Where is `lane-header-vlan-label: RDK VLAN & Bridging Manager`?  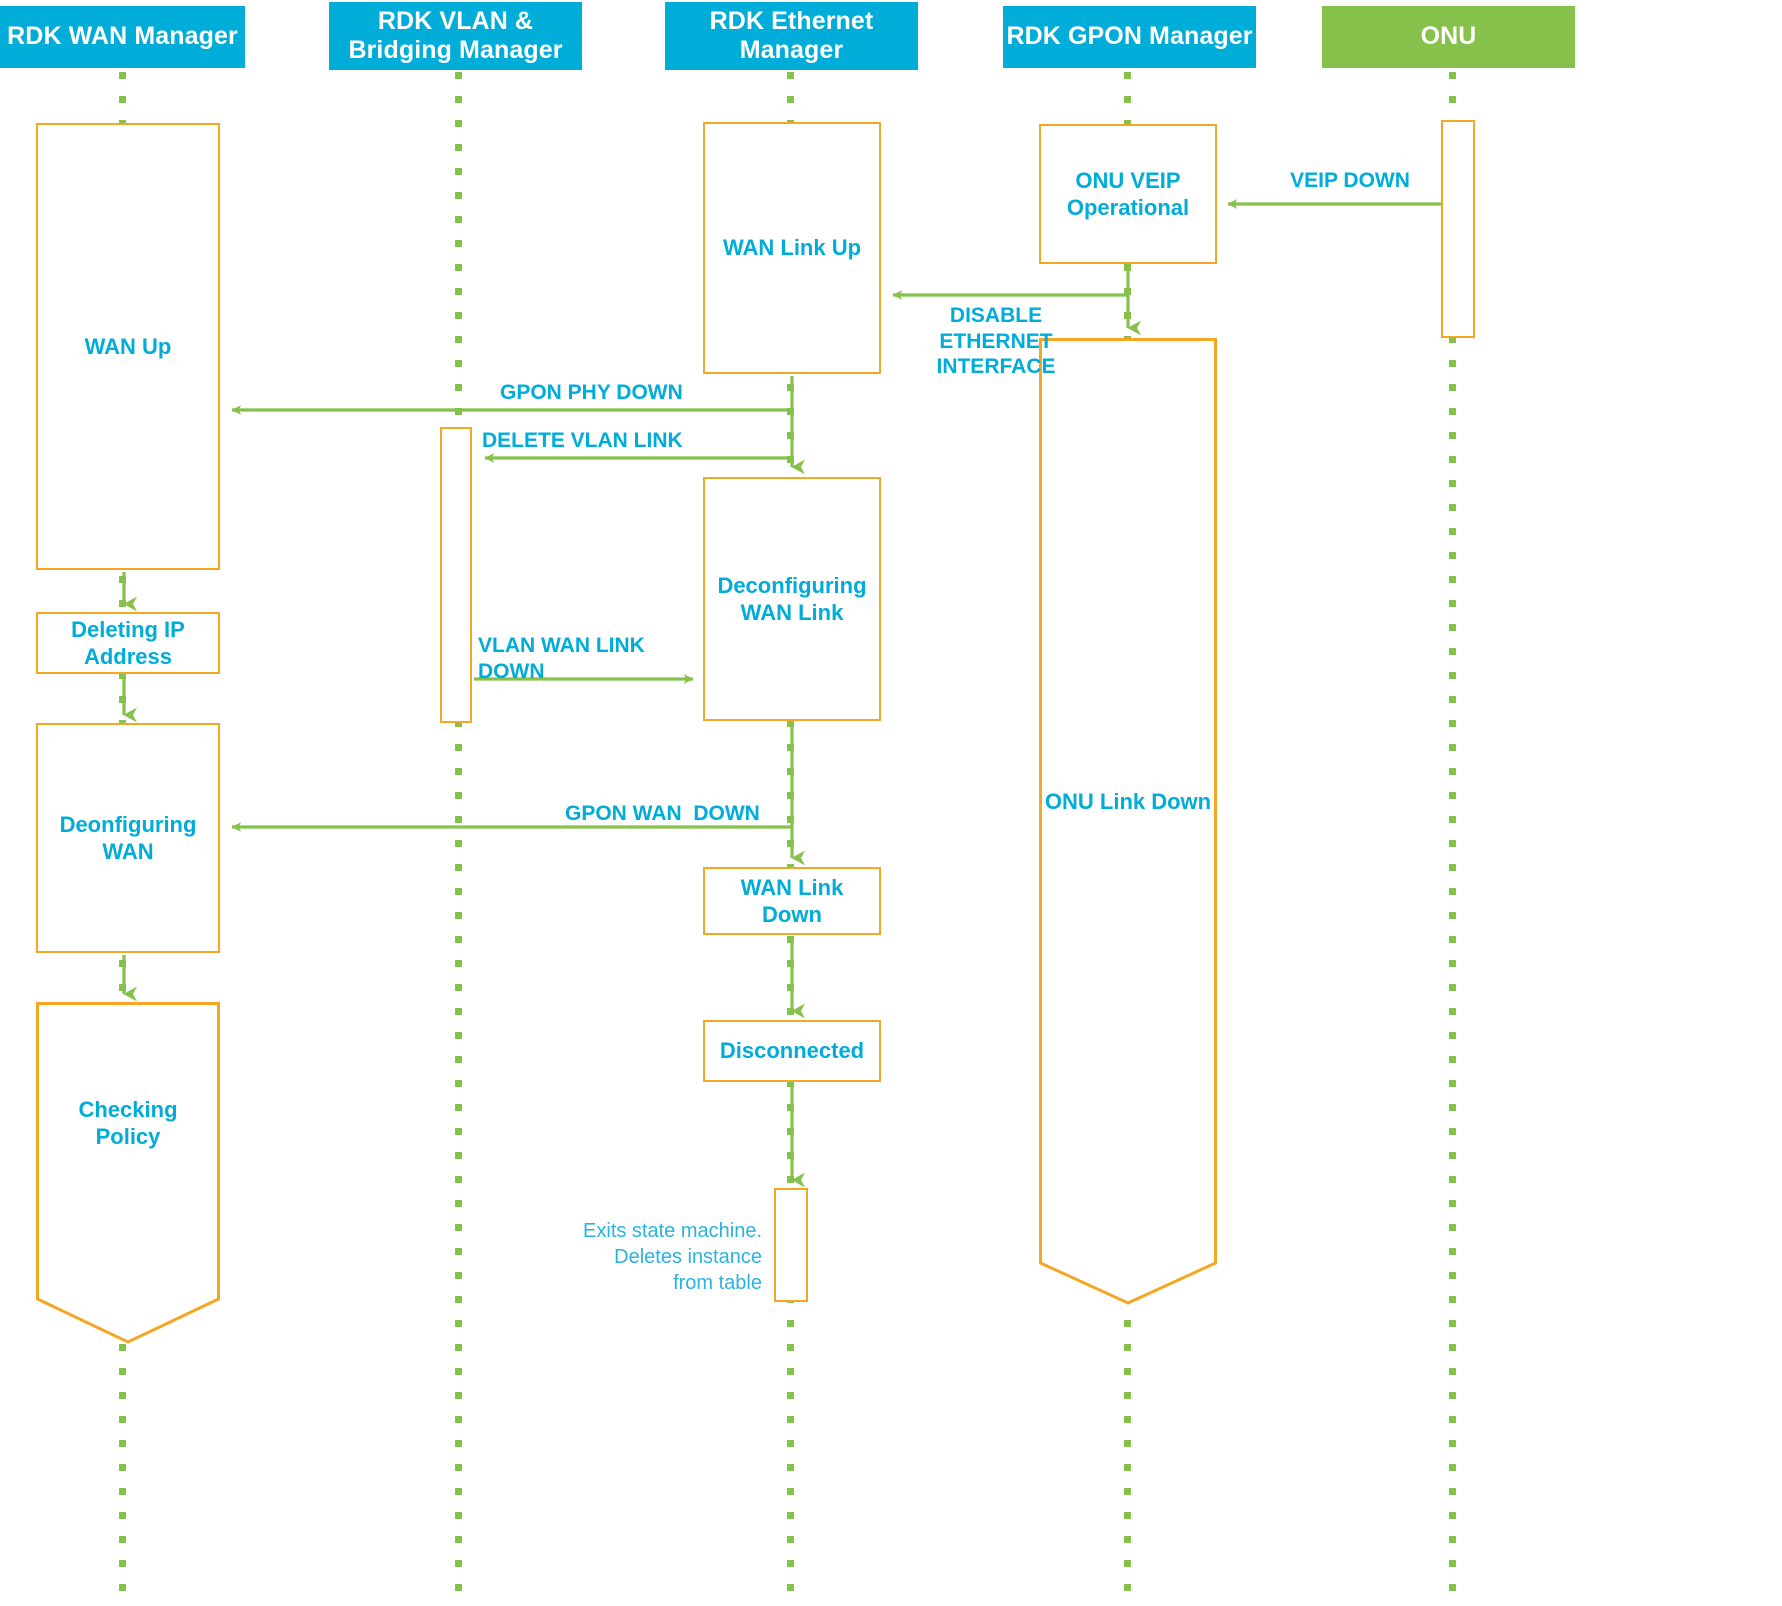 lane-header-vlan-label: RDK VLAN & Bridging Manager is located at coordinates (455, 35).